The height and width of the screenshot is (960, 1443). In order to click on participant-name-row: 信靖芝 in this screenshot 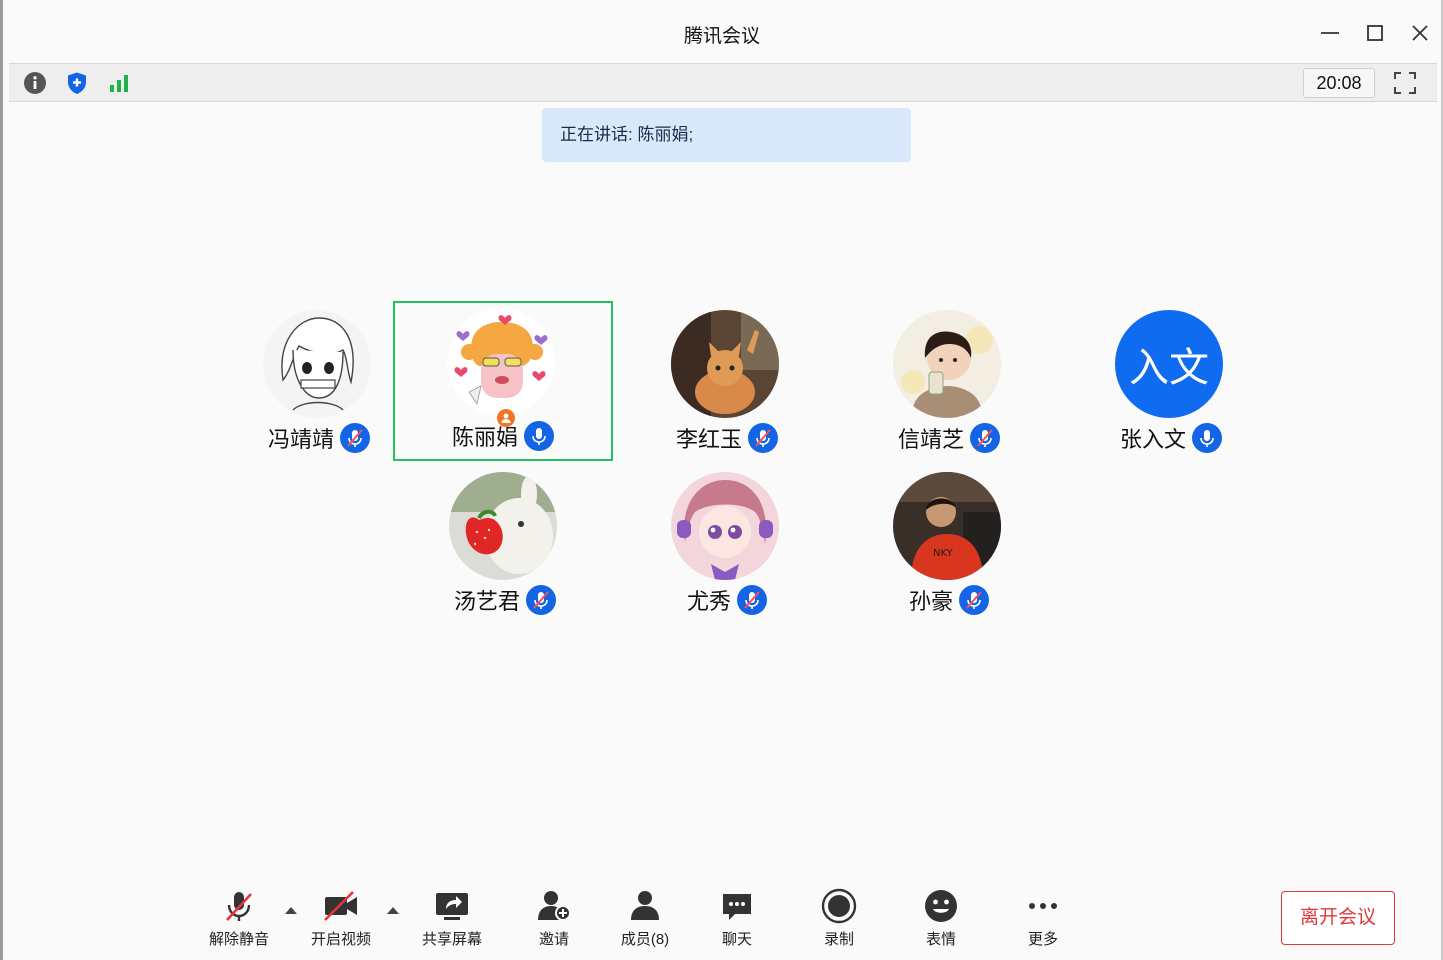, I will do `click(949, 438)`.